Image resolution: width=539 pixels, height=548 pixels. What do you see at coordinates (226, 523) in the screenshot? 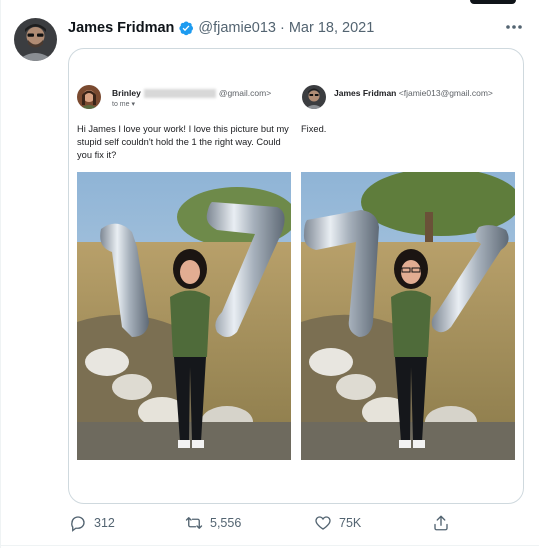
I see `retweet-count: 5,556` at bounding box center [226, 523].